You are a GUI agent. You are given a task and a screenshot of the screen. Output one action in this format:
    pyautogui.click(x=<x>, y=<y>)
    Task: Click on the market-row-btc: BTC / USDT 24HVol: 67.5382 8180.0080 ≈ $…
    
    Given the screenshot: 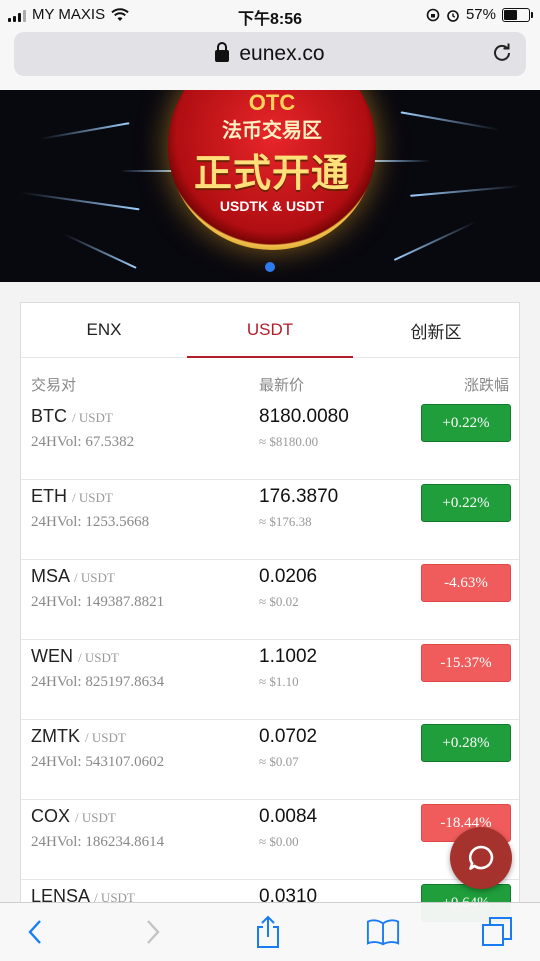 What is the action you would take?
    pyautogui.click(x=270, y=440)
    